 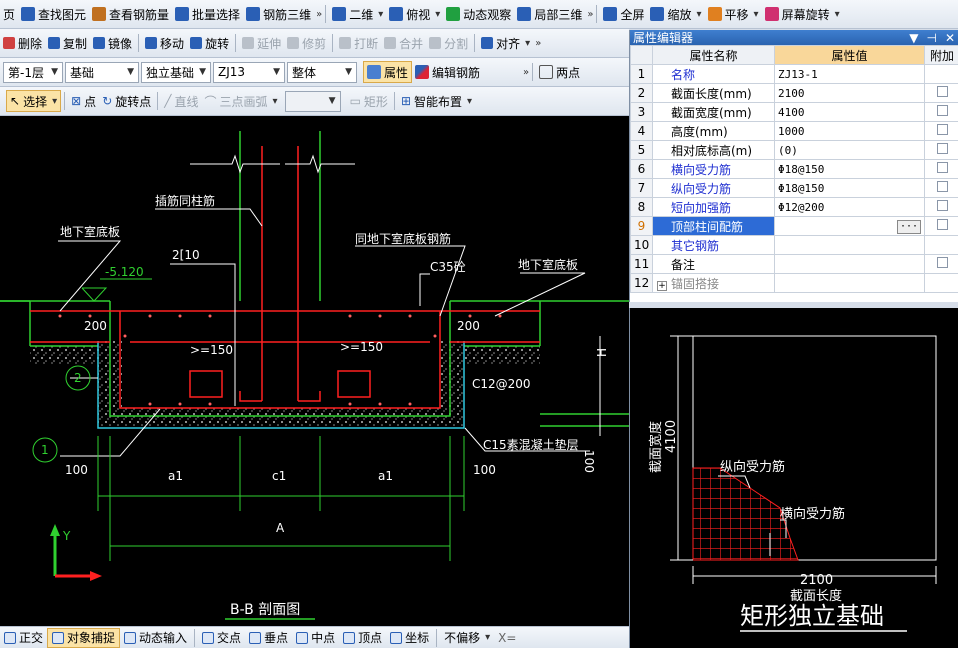 I want to click on edit-button-4: 旋转, so click(x=209, y=43).